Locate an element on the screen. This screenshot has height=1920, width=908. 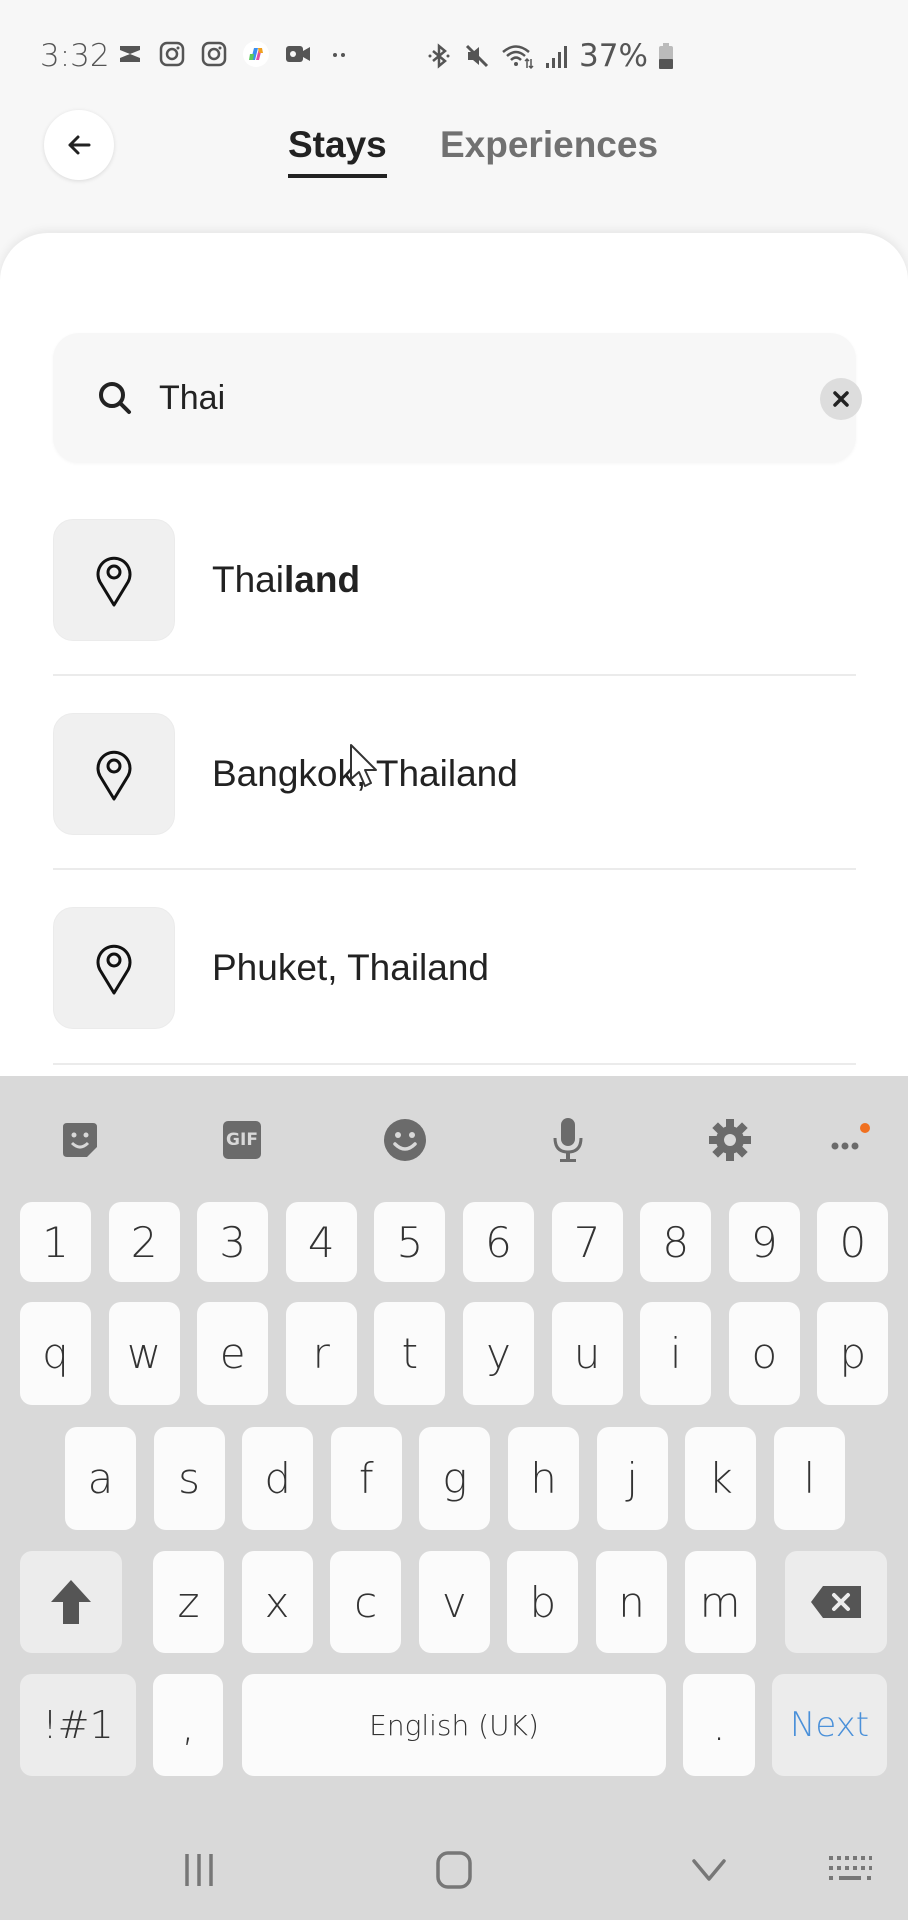
key-x: x is located at coordinates (277, 1602).